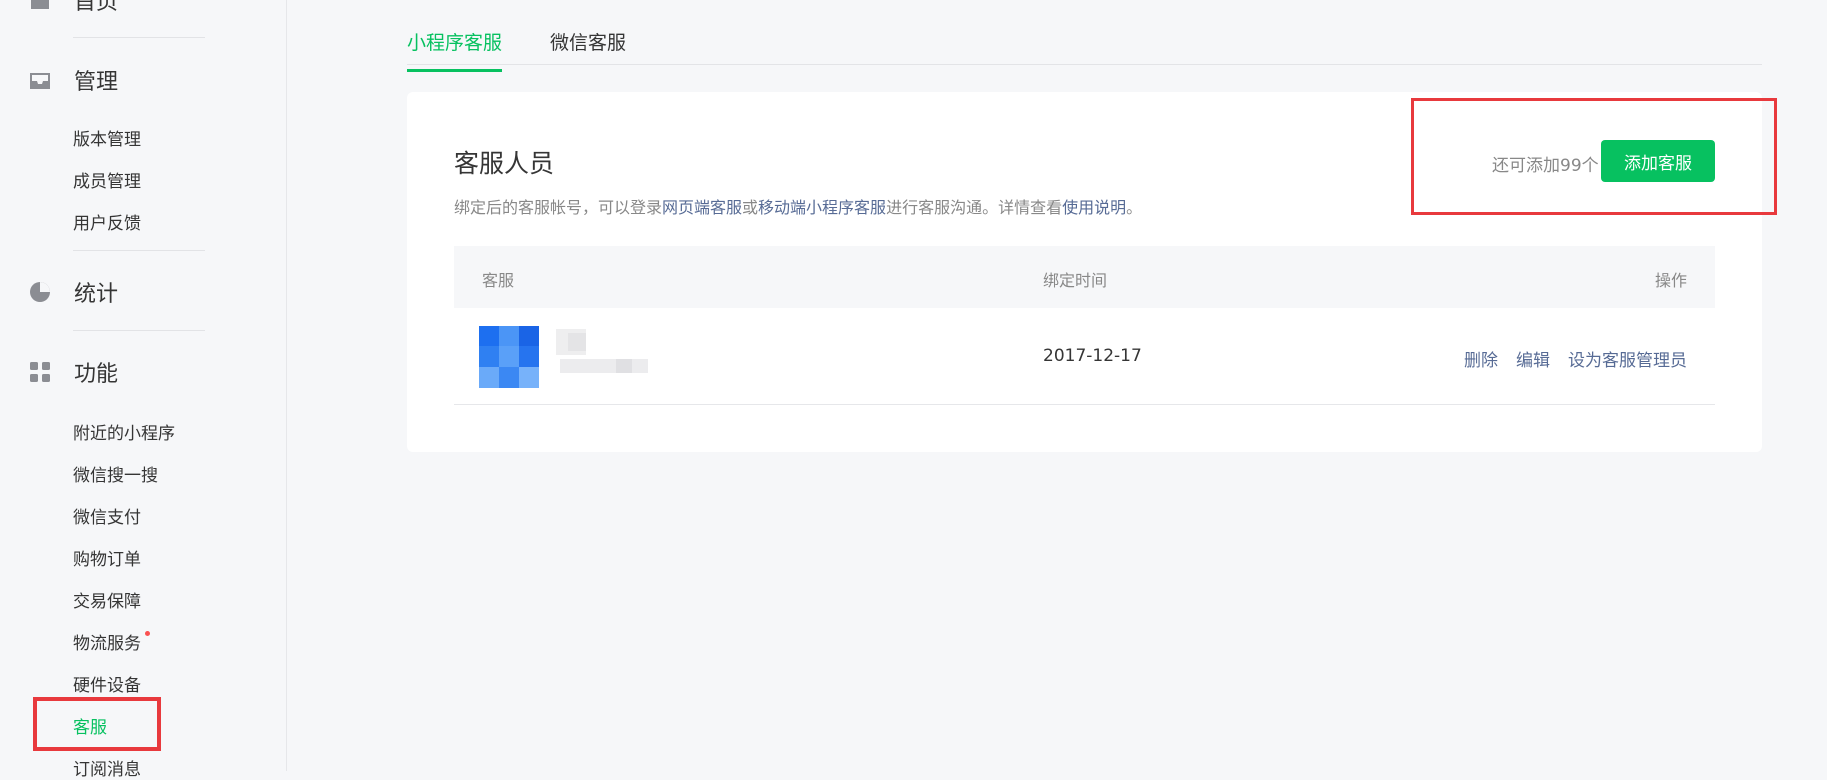 The image size is (1827, 780). Describe the element at coordinates (107, 683) in the screenshot. I see `sidebar-item-hardware: 硬件设备` at that location.